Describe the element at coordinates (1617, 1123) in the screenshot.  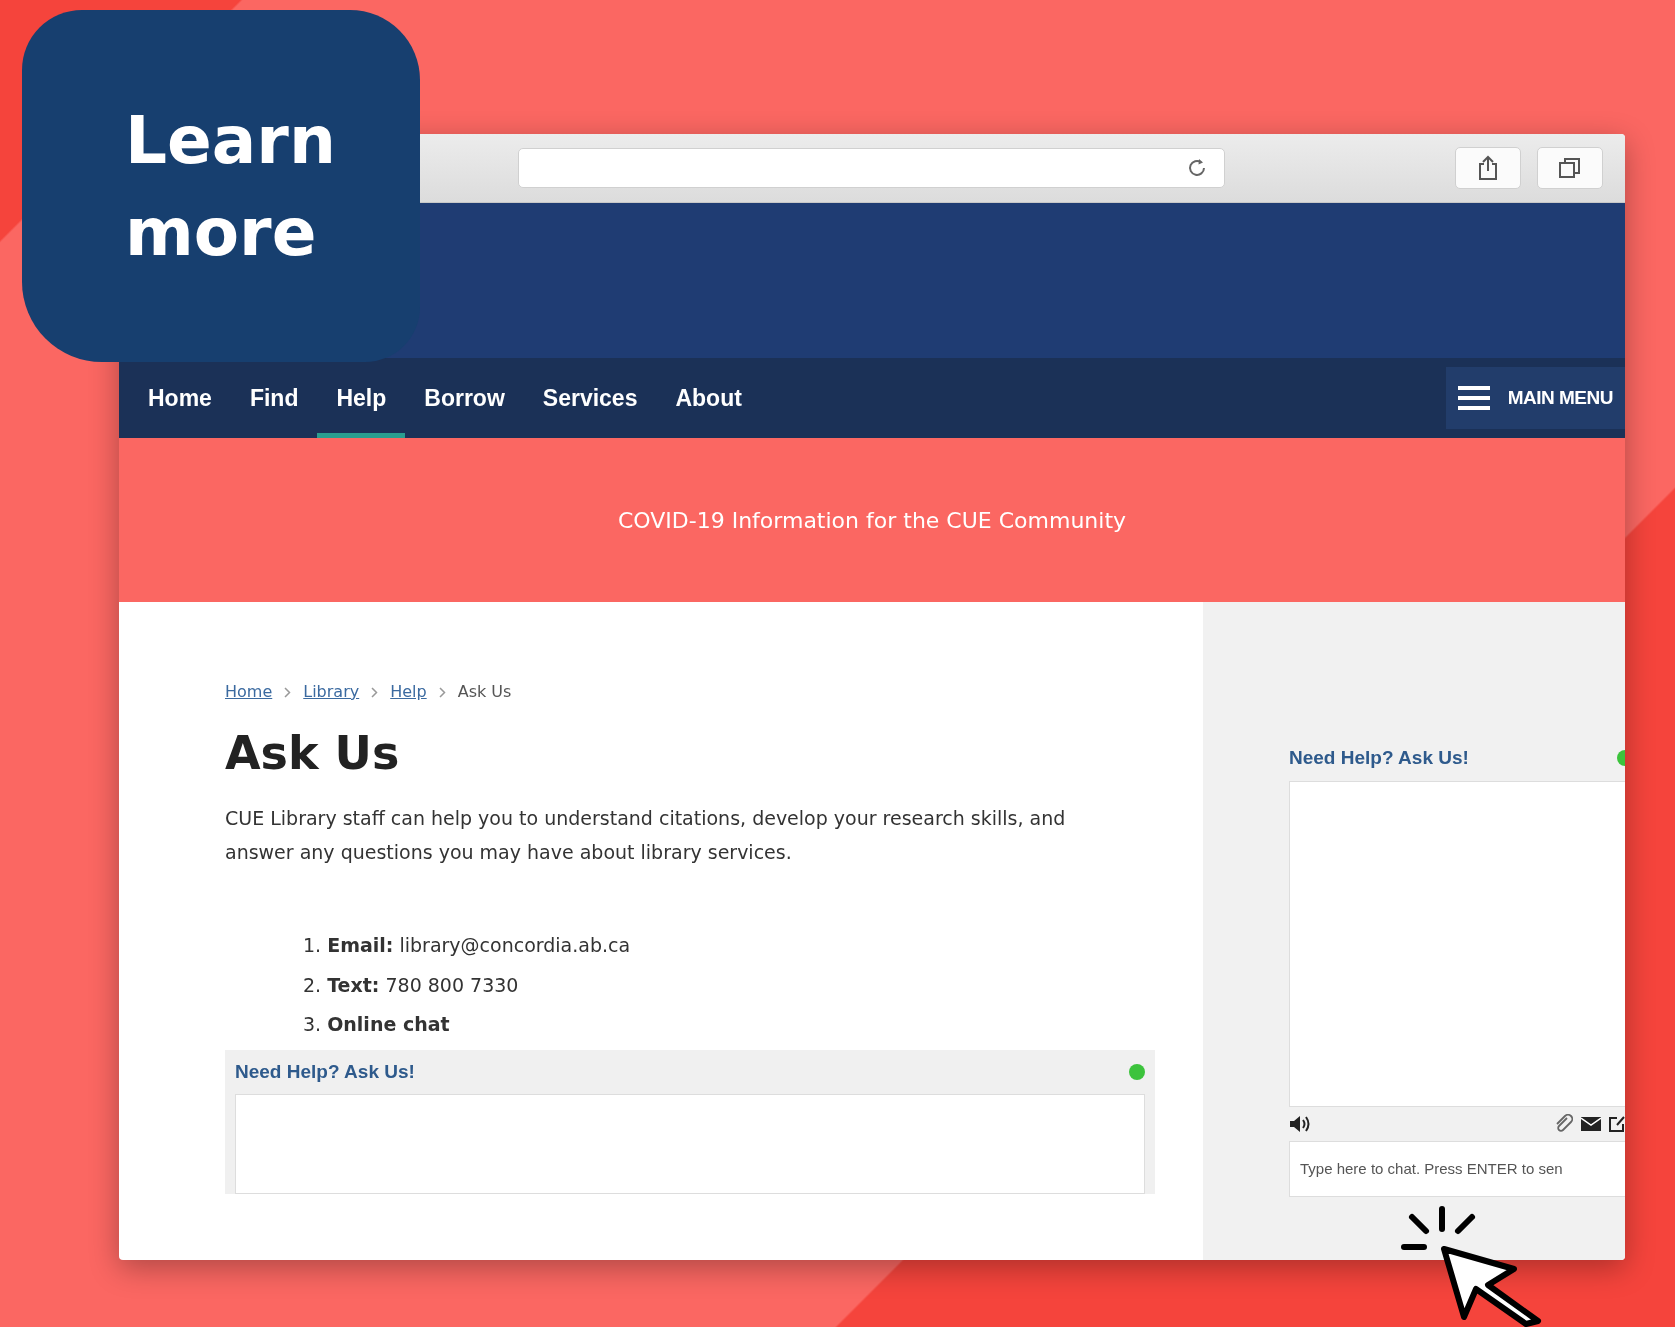
I see `edit-icon` at that location.